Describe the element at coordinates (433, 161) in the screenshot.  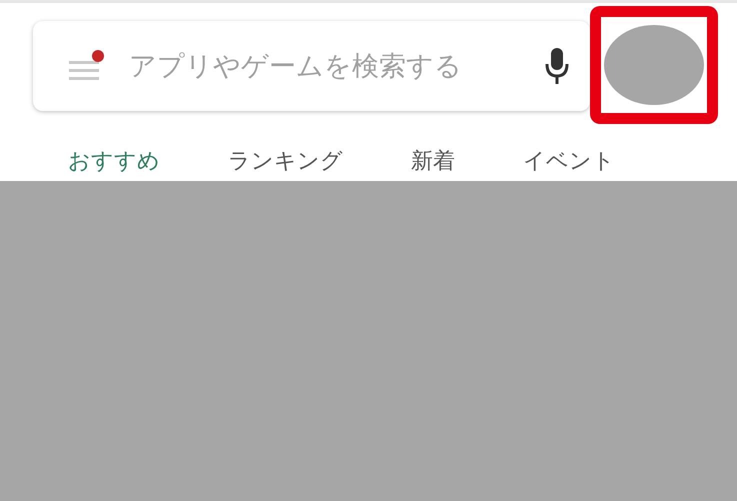
I see `tab: 新着` at that location.